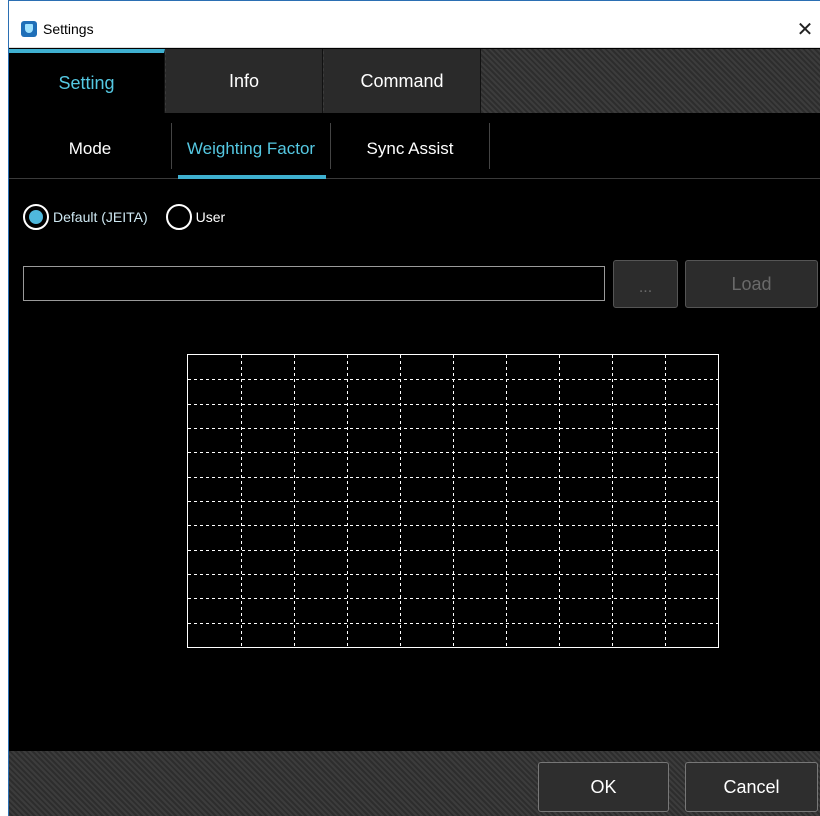 This screenshot has width=820, height=816. I want to click on weighting-file-path-input, so click(314, 283).